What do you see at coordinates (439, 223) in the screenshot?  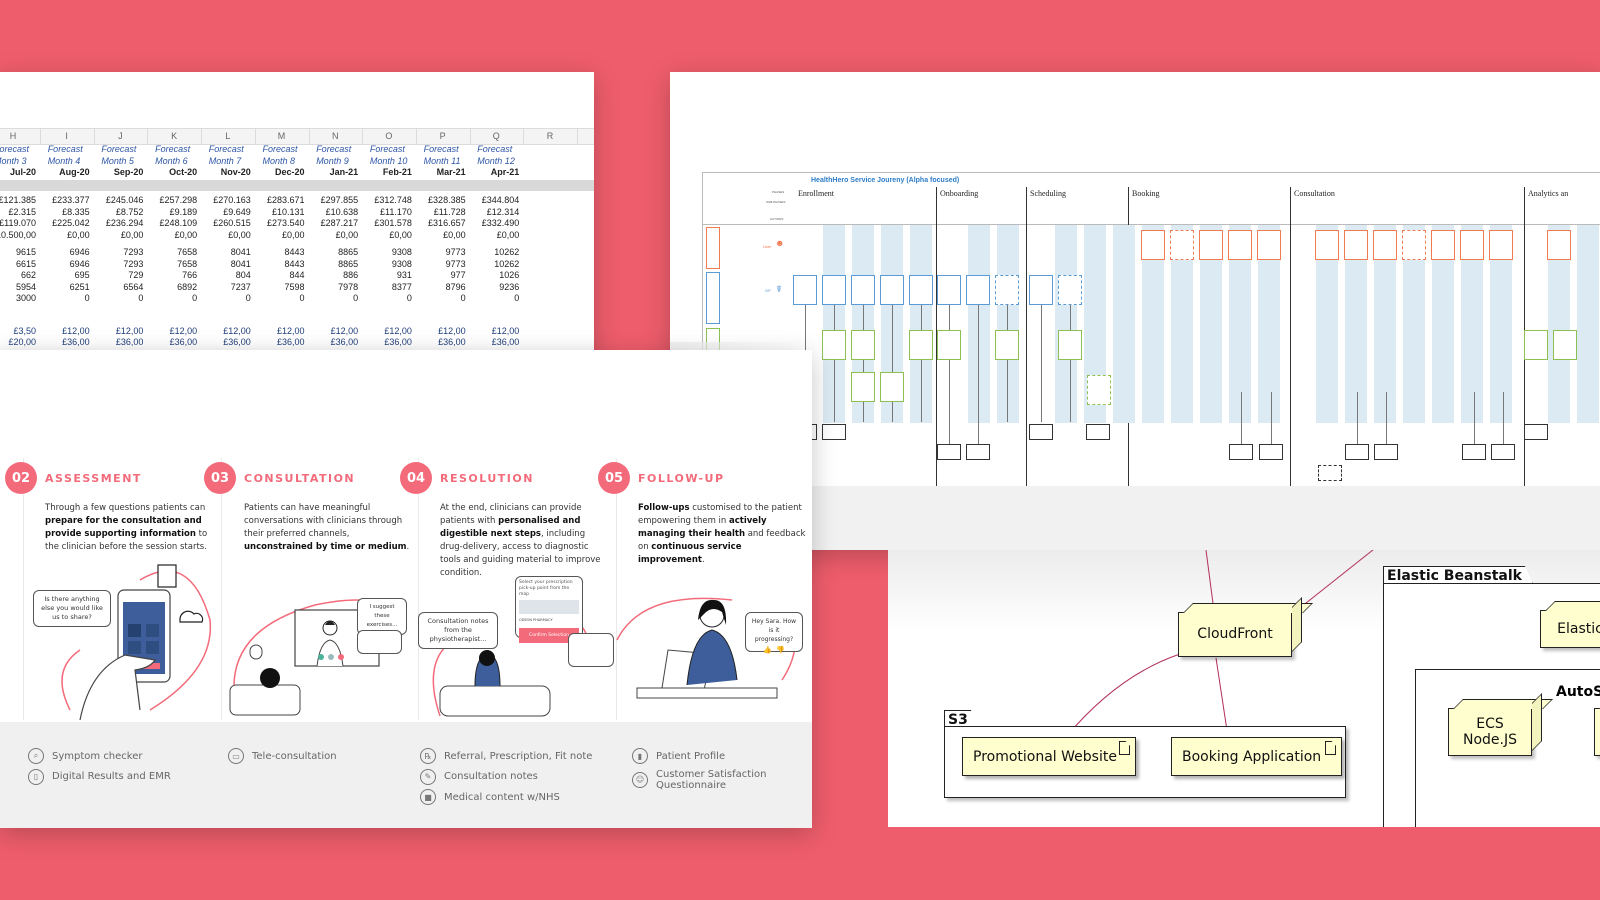 I see `cell: £316.657` at bounding box center [439, 223].